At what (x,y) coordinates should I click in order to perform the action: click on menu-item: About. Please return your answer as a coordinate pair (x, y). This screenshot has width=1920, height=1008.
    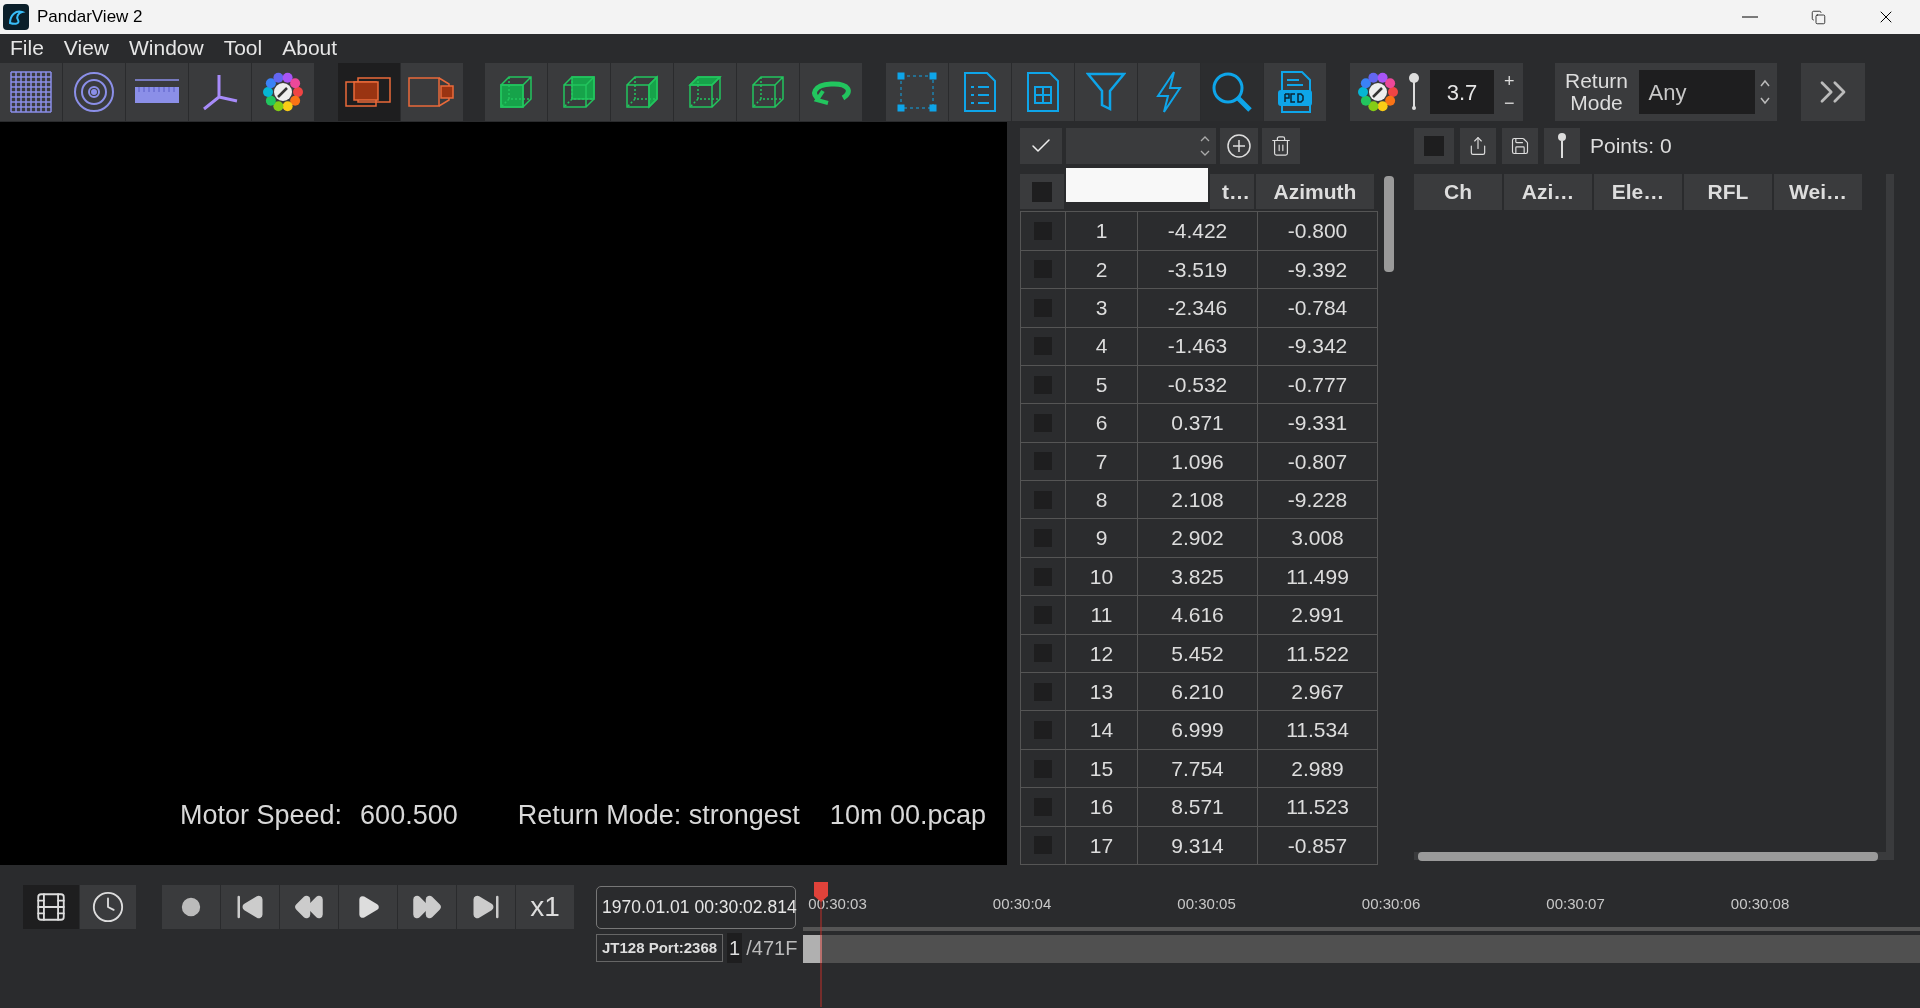
    Looking at the image, I should click on (310, 48).